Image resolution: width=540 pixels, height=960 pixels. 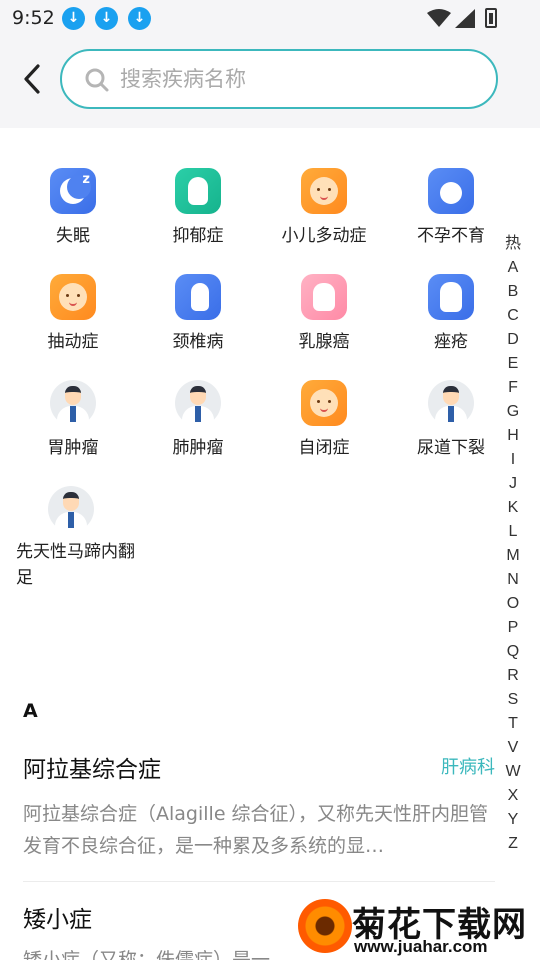 I want to click on index-letter: G, so click(x=513, y=412).